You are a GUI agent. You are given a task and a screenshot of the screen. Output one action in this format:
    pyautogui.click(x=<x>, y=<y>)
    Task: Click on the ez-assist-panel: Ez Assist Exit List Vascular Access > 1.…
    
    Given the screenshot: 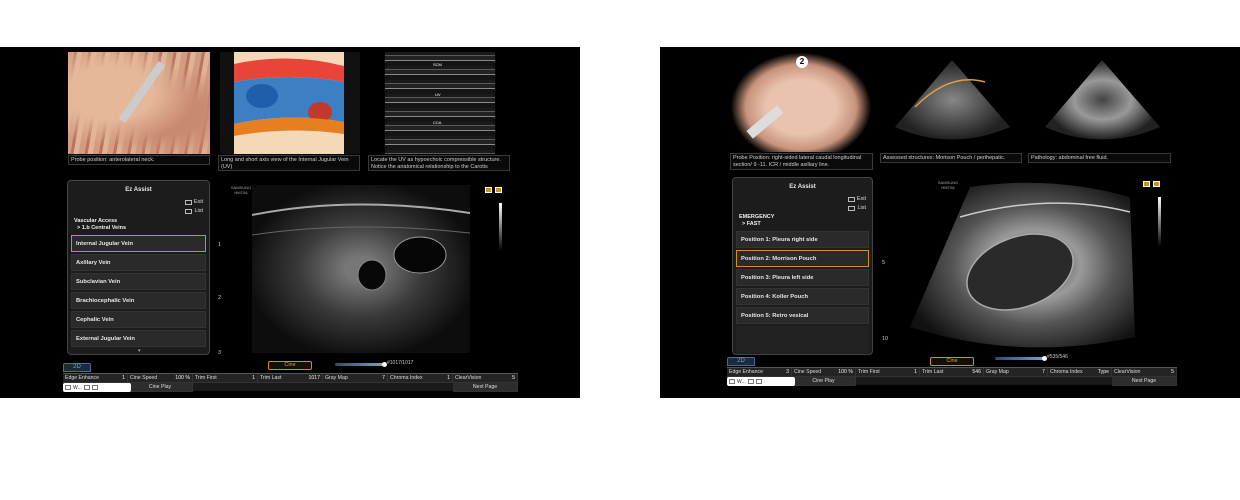 What is the action you would take?
    pyautogui.click(x=138, y=267)
    